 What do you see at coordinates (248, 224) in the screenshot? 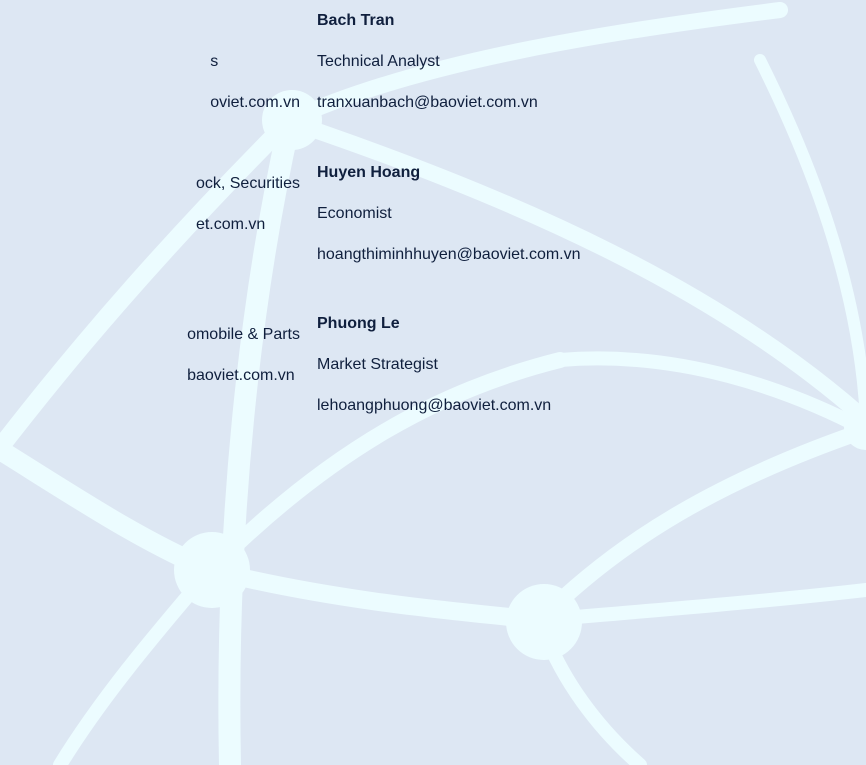
I see `contact-email: et.com.vn` at bounding box center [248, 224].